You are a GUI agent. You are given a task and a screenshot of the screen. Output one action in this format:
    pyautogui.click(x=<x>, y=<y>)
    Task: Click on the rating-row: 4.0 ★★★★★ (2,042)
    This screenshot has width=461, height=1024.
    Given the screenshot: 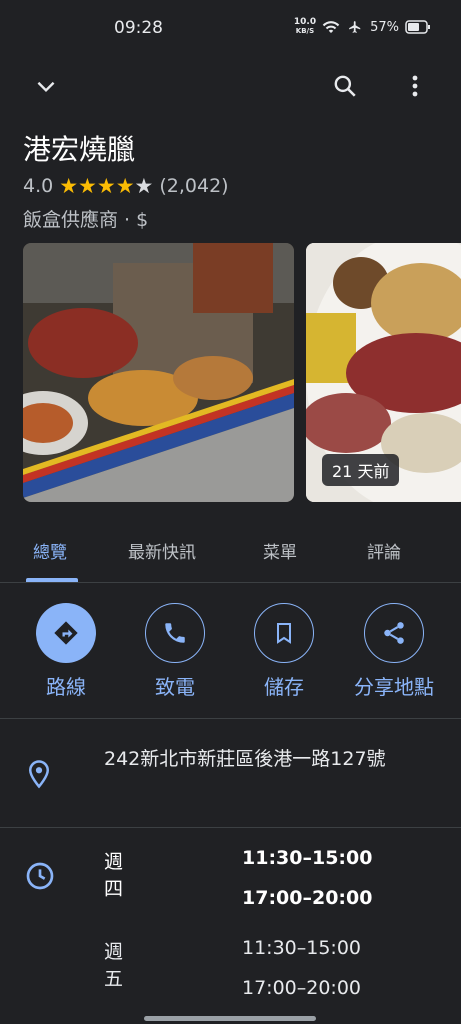 What is the action you would take?
    pyautogui.click(x=126, y=186)
    